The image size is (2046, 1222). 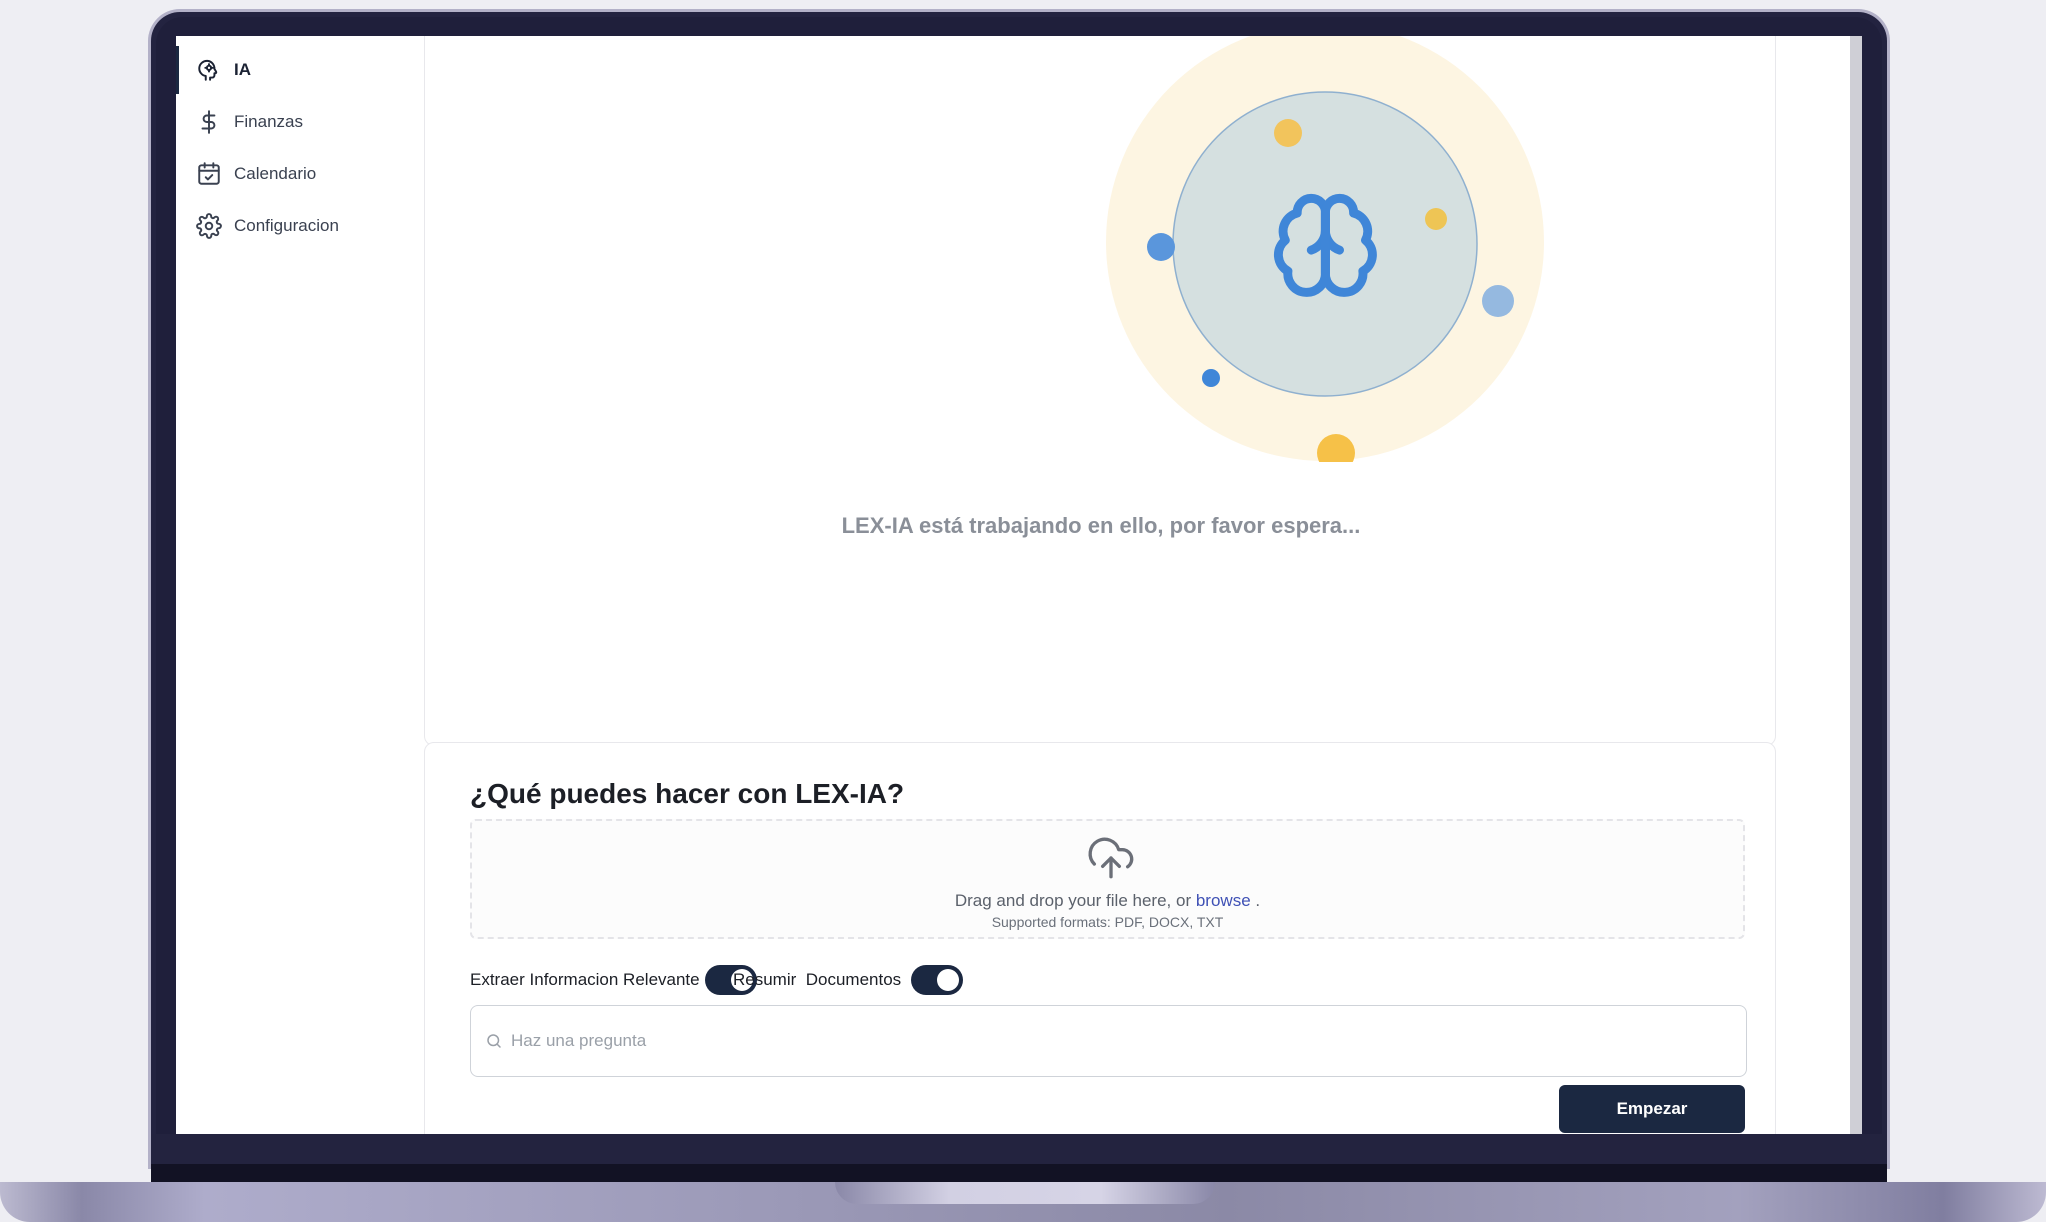 I want to click on sidebar-item-label: Configuracion, so click(x=286, y=225).